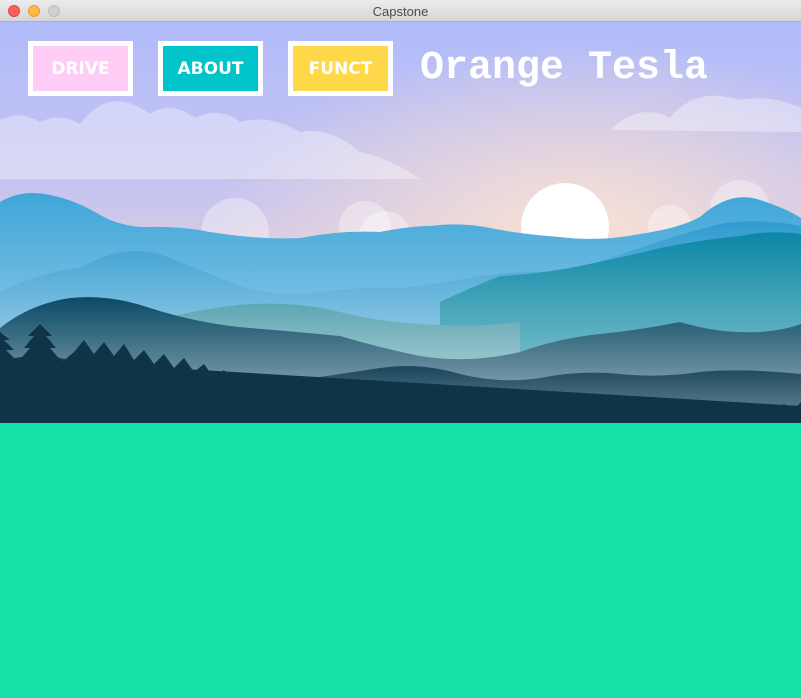 Image resolution: width=801 pixels, height=698 pixels. I want to click on window-title: Capstone, so click(400, 11).